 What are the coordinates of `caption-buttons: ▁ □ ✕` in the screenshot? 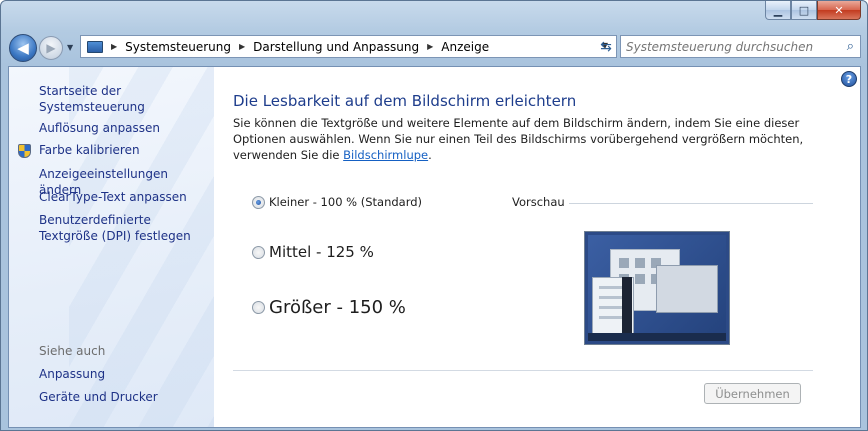 It's located at (813, 10).